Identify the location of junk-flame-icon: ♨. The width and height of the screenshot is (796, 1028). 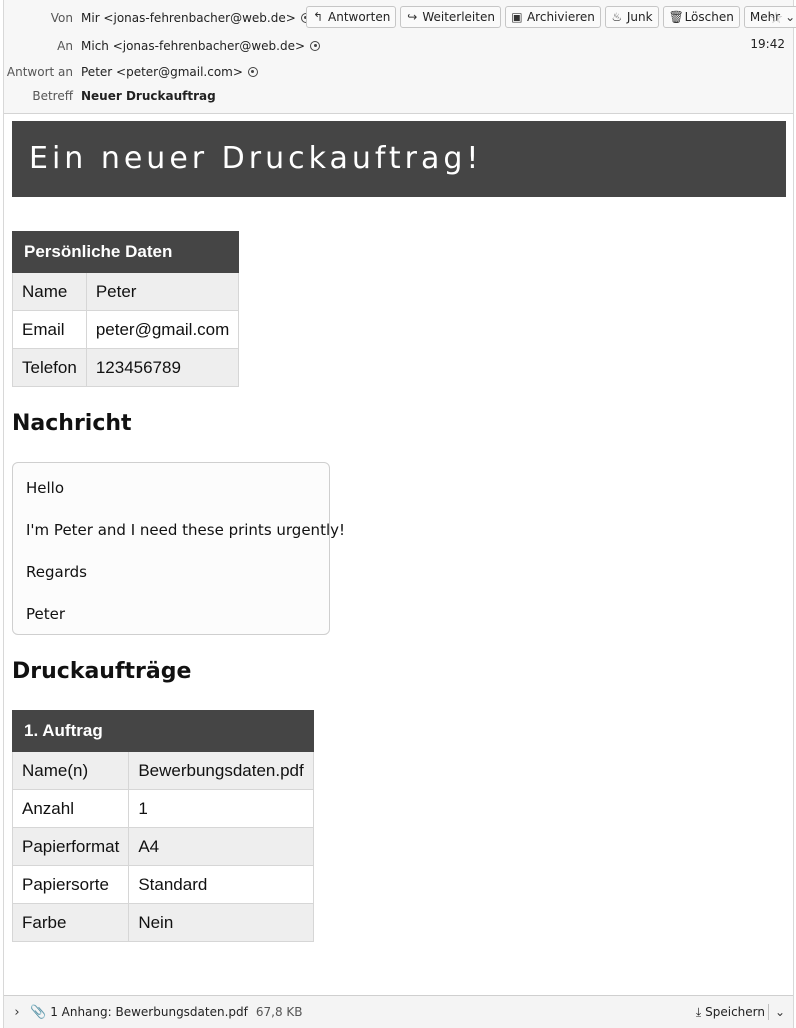
(617, 17).